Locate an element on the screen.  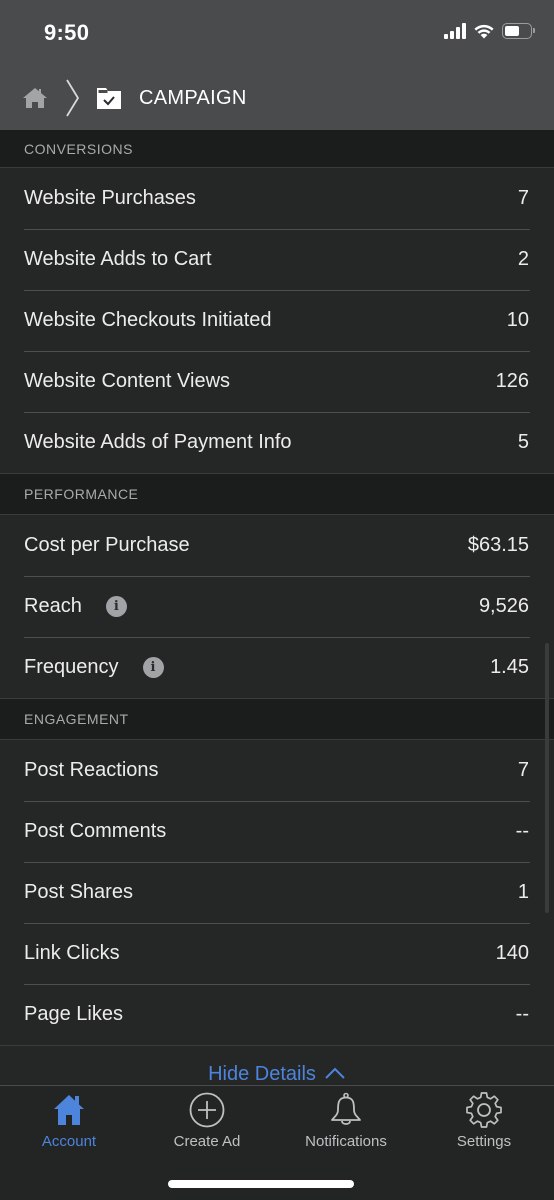
metric-label: Frequency is located at coordinates (71, 667).